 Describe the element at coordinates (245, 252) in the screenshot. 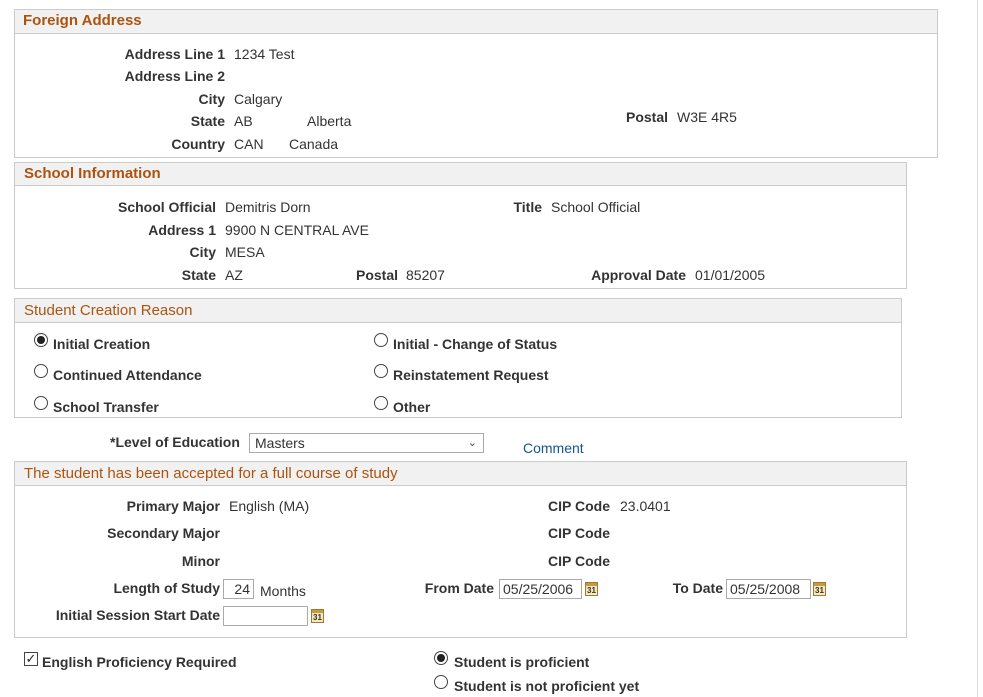

I see `school-city-value: MESA` at that location.